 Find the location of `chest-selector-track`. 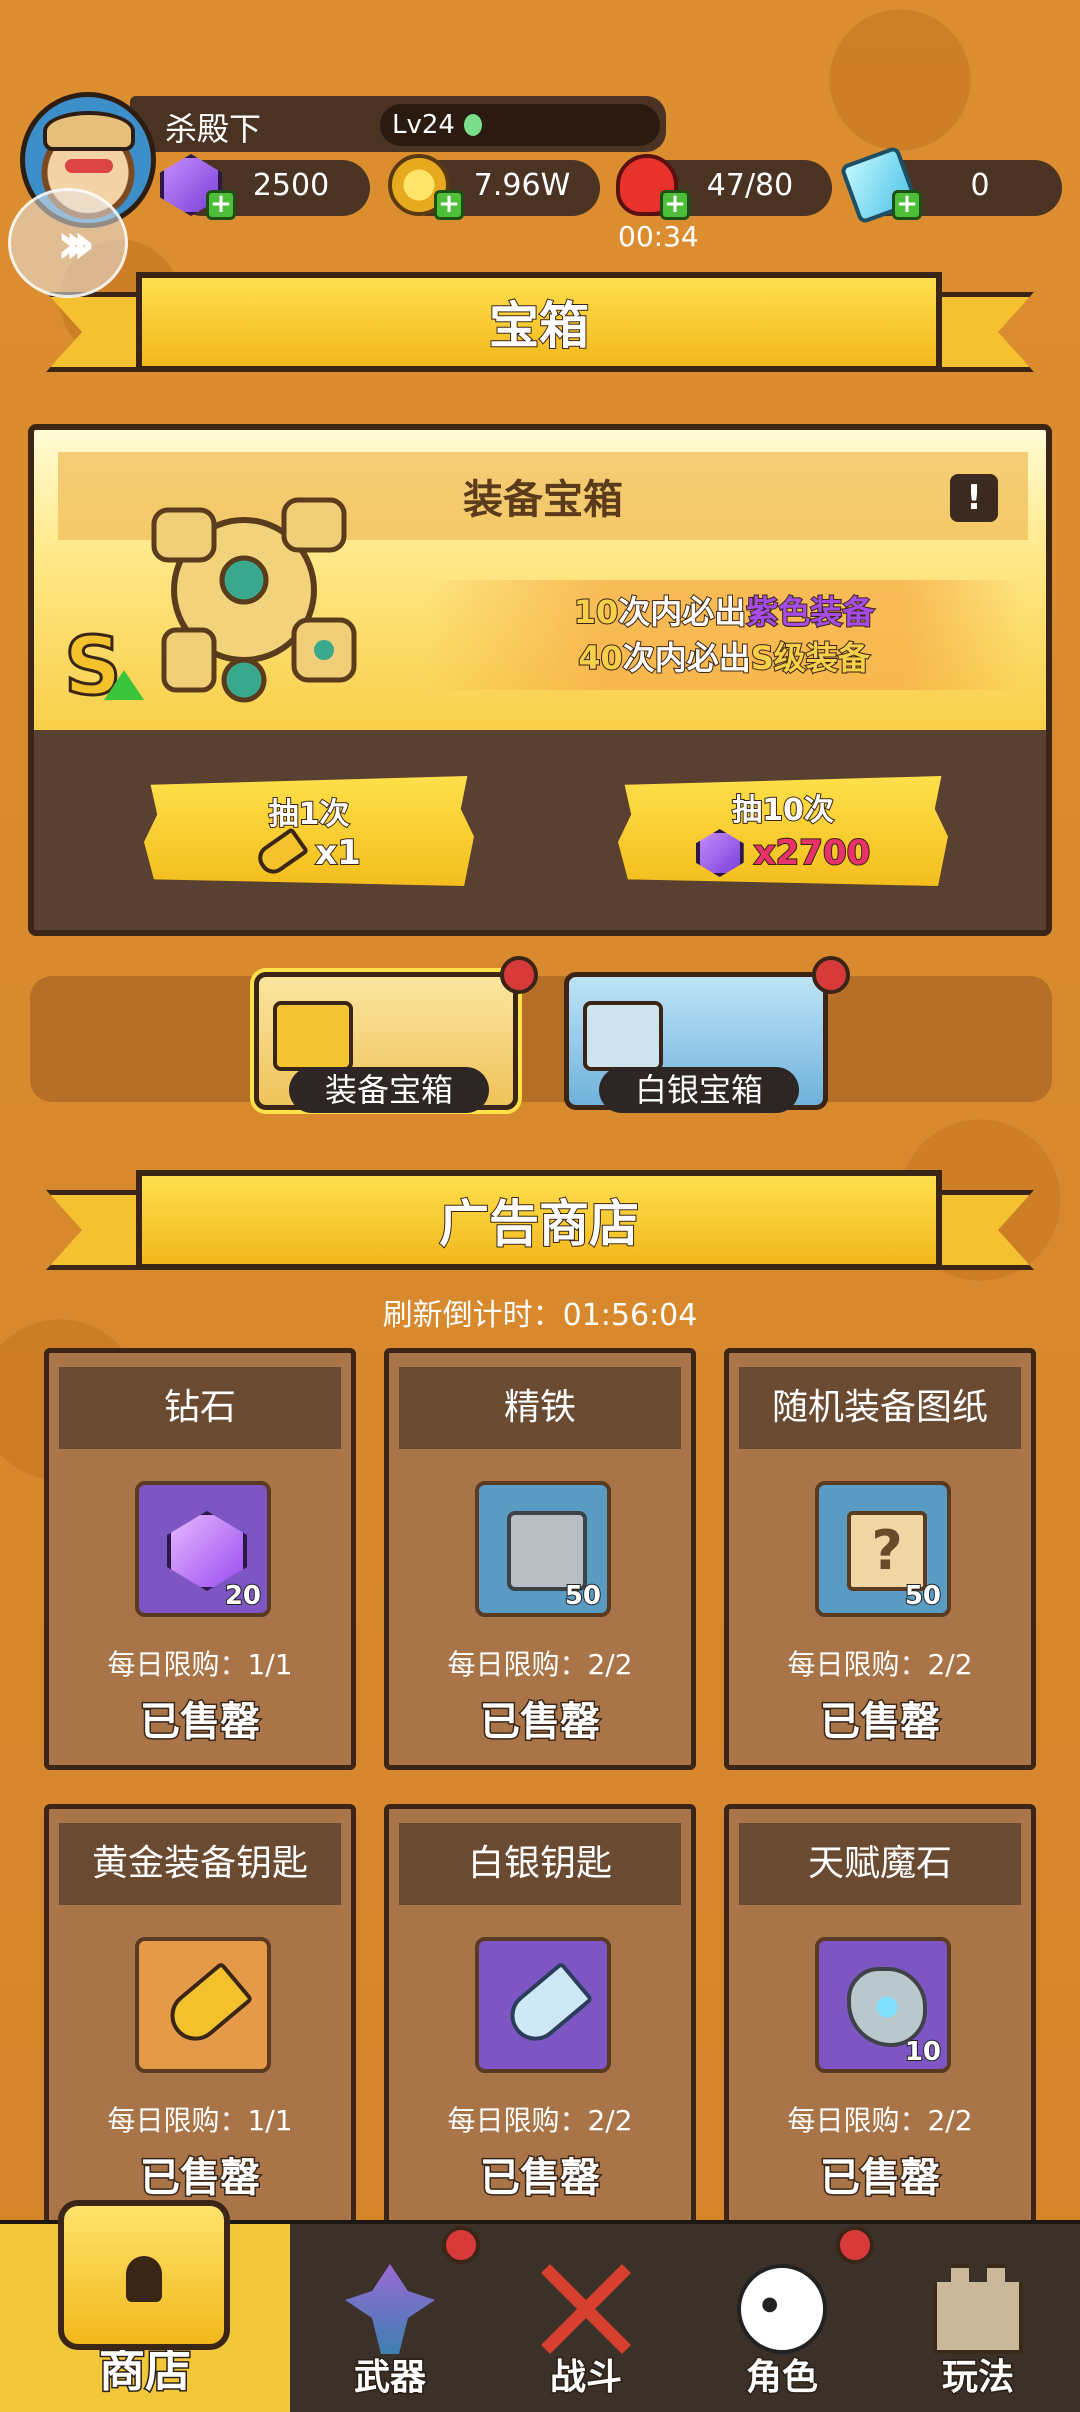

chest-selector-track is located at coordinates (541, 1039).